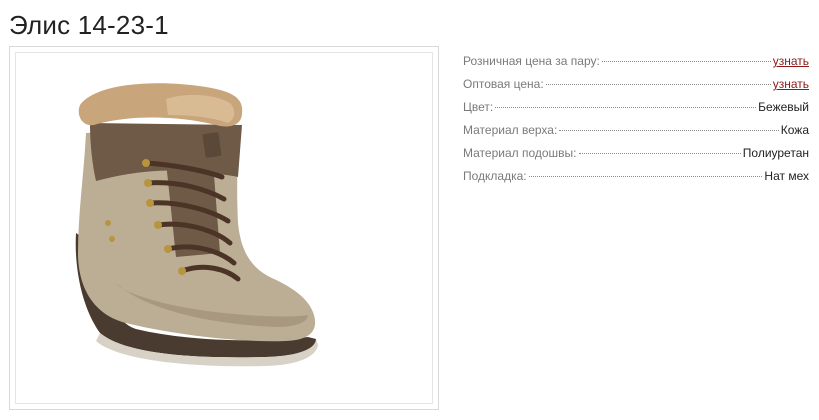 Image resolution: width=819 pixels, height=420 pixels. Describe the element at coordinates (531, 61) in the screenshot. I see `spec-label: Розничная цена за пару:` at that location.